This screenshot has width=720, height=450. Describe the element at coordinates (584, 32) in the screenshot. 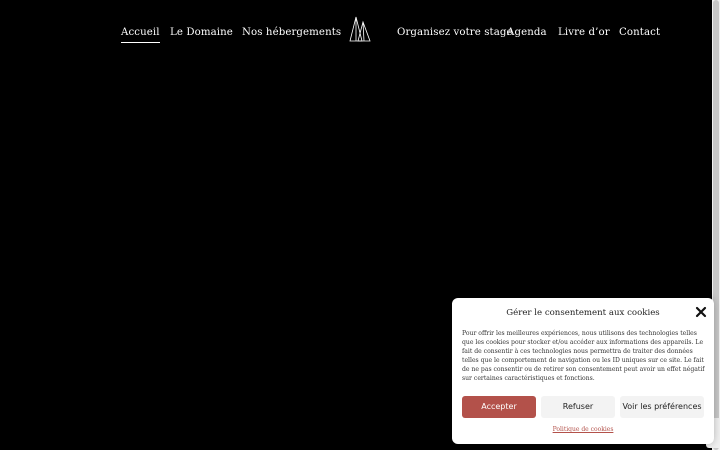

I see `nav-item-livre-dor: Livre d’or` at that location.